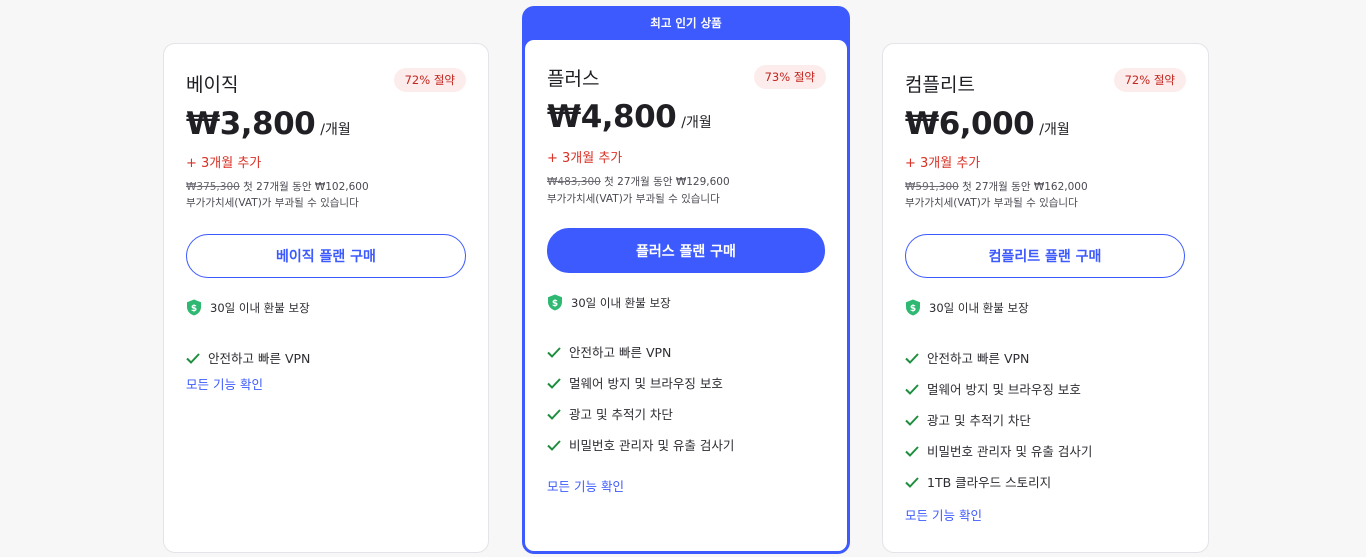 The height and width of the screenshot is (557, 1366). What do you see at coordinates (686, 23) in the screenshot?
I see `most-popular-banner: 최고 인기 상품` at bounding box center [686, 23].